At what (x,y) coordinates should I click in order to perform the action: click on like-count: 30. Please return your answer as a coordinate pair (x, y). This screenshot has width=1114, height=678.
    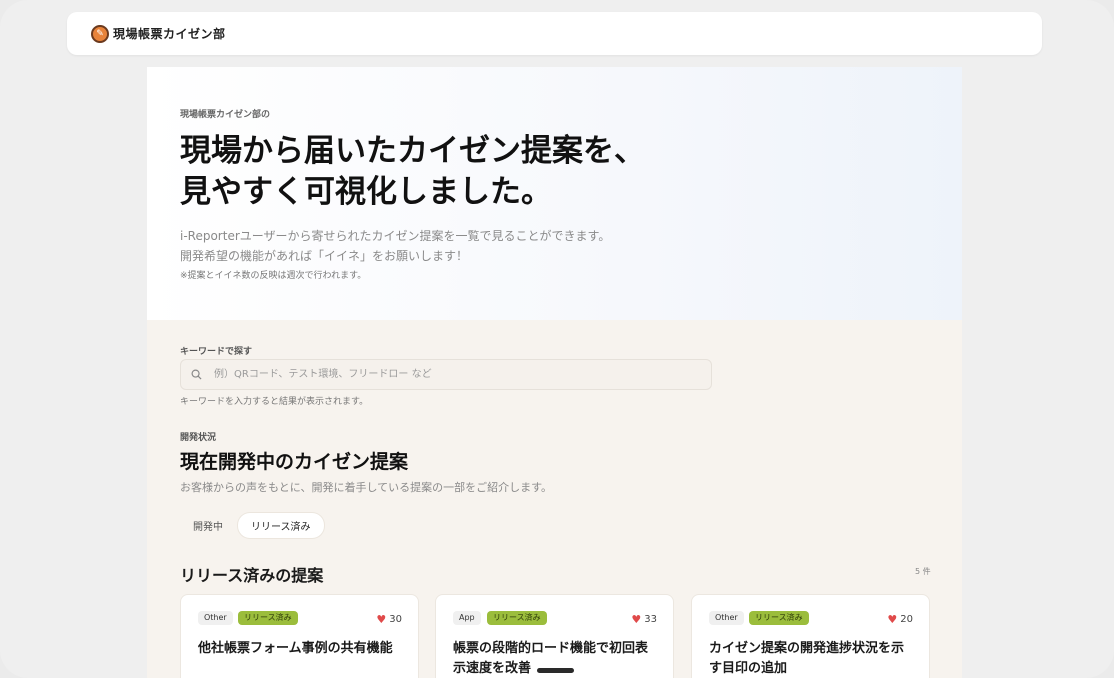
    Looking at the image, I should click on (395, 619).